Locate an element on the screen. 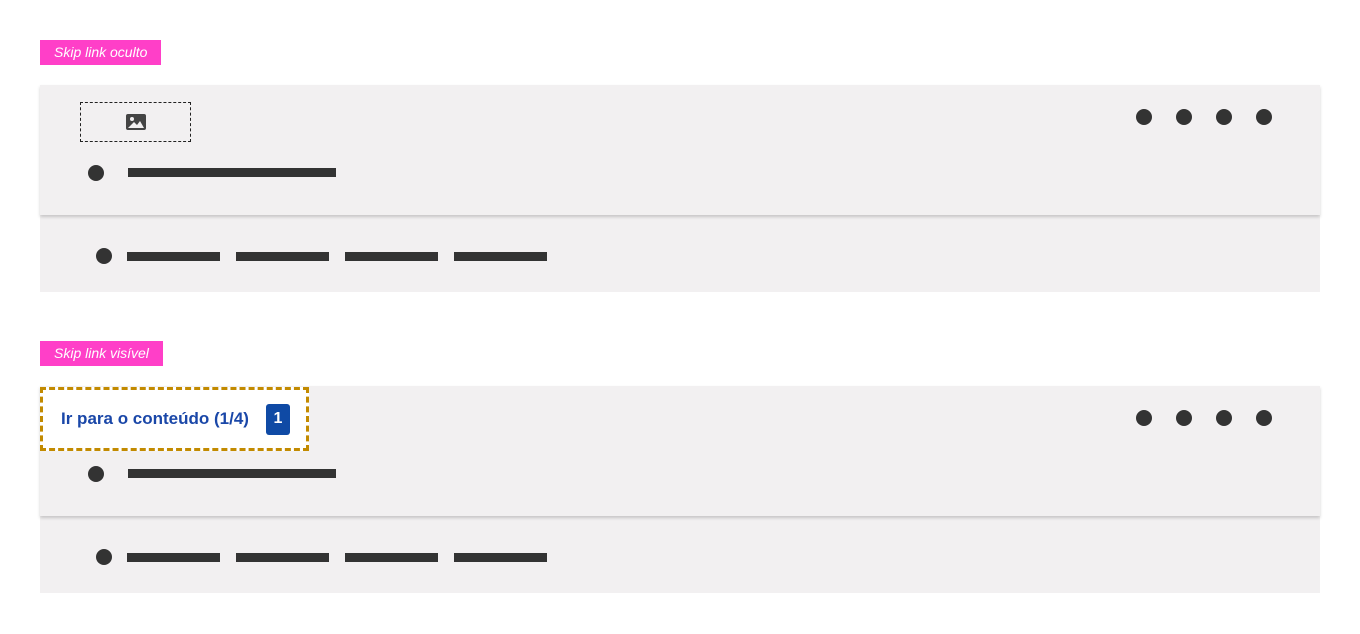 The width and height of the screenshot is (1360, 634). skip-link: Ir para o conteúdo (1/4) 1 is located at coordinates (174, 419).